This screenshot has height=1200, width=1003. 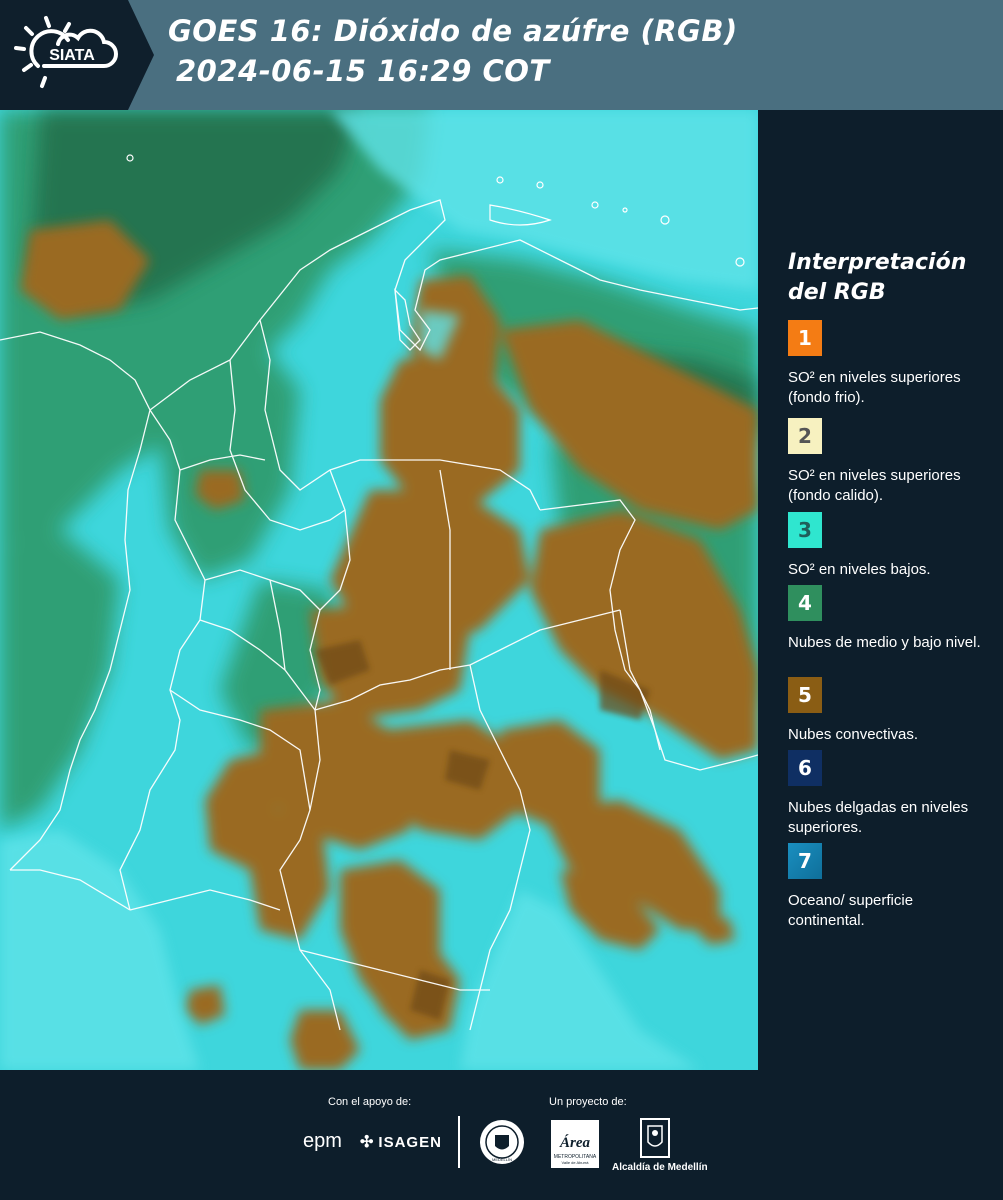 I want to click on legend-swatch-7: 7, so click(x=805, y=861).